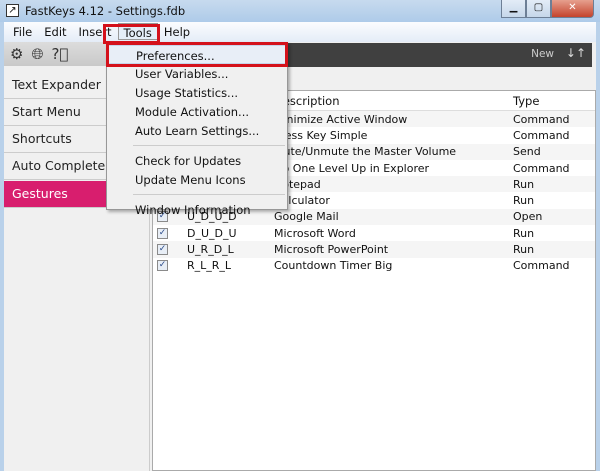 The height and width of the screenshot is (471, 600). I want to click on gesture-cell: U_R_D_L, so click(210, 250).